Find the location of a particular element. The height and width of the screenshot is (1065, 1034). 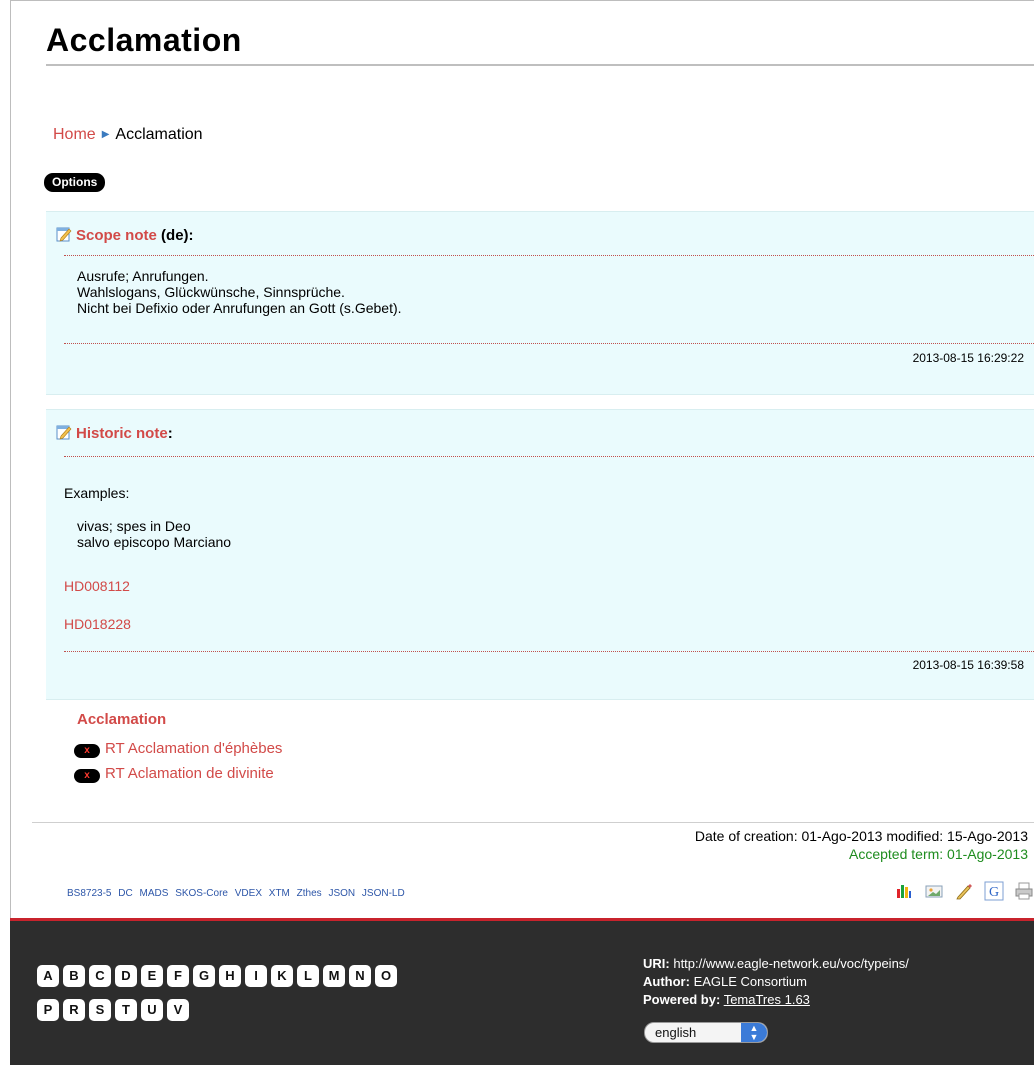

edit-icon is located at coordinates (964, 891).